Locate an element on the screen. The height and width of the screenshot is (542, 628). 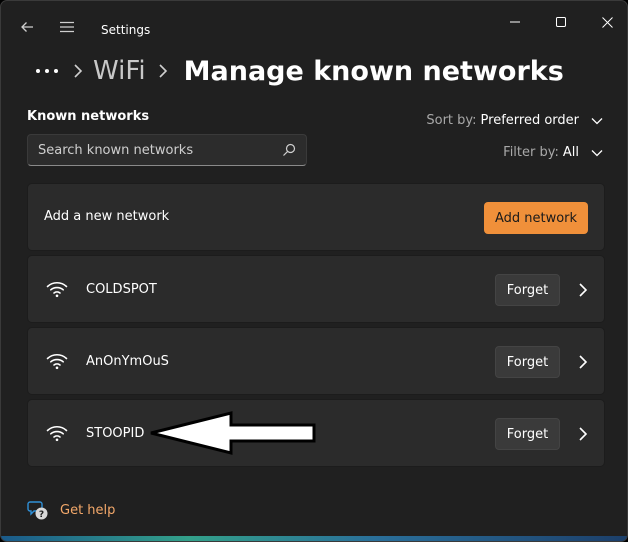
network-name: COLDSPOT is located at coordinates (121, 289).